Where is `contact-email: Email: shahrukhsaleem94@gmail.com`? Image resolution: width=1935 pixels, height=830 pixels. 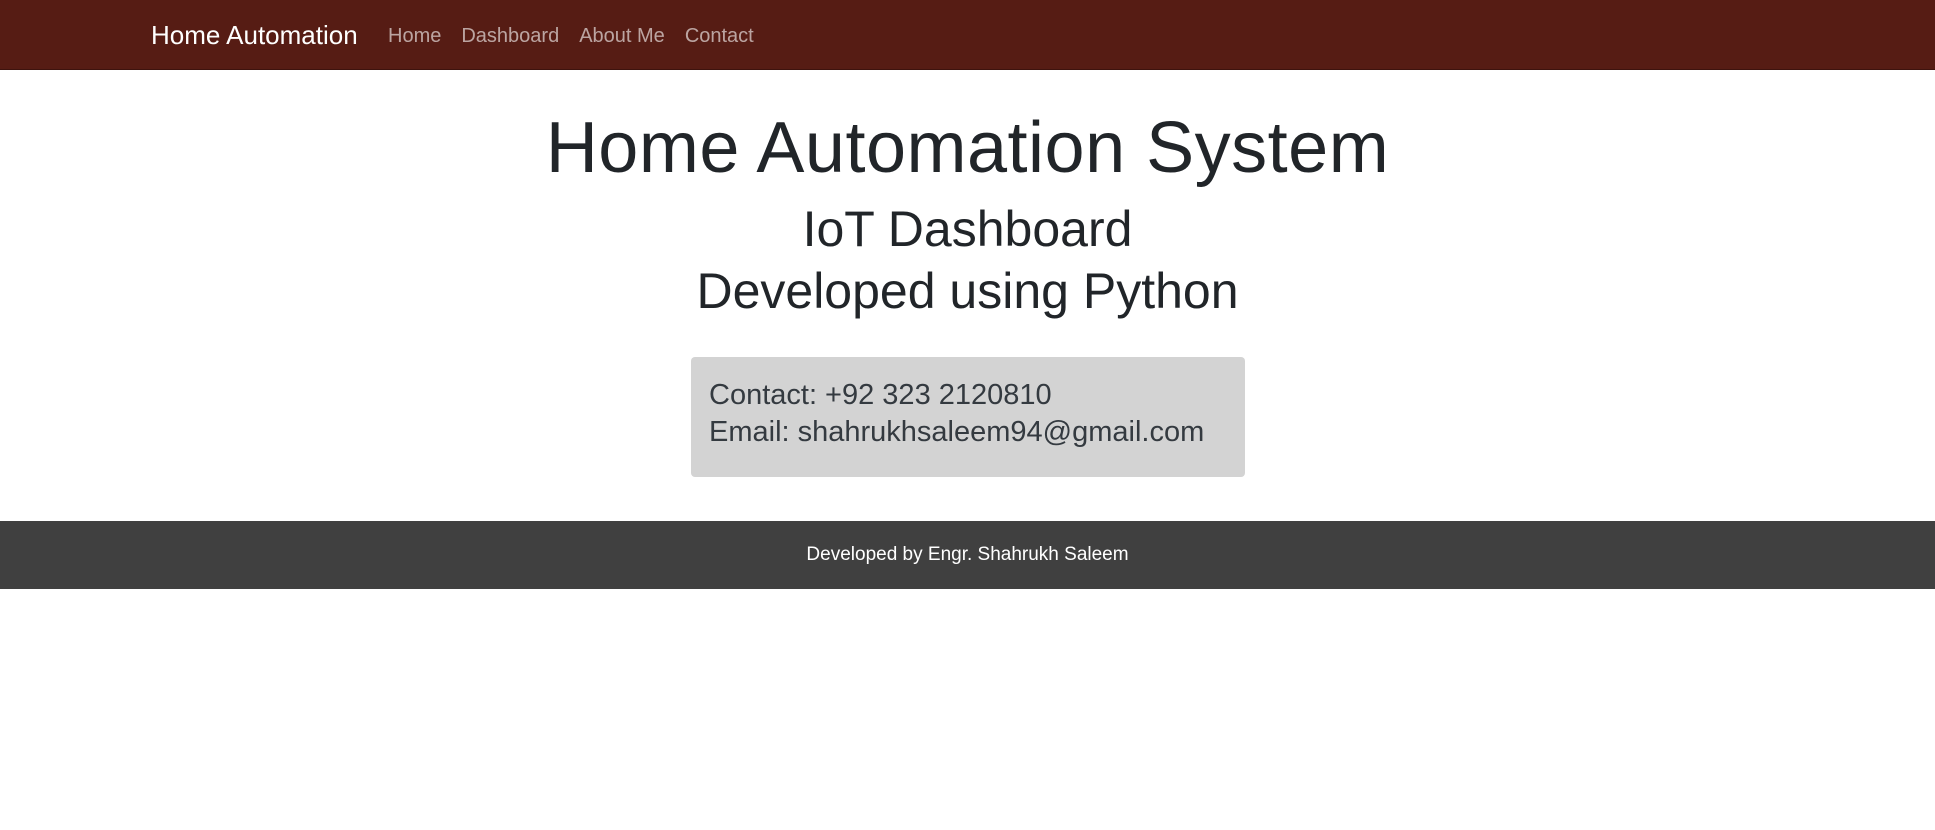
contact-email: Email: shahrukhsaleem94@gmail.com is located at coordinates (957, 432).